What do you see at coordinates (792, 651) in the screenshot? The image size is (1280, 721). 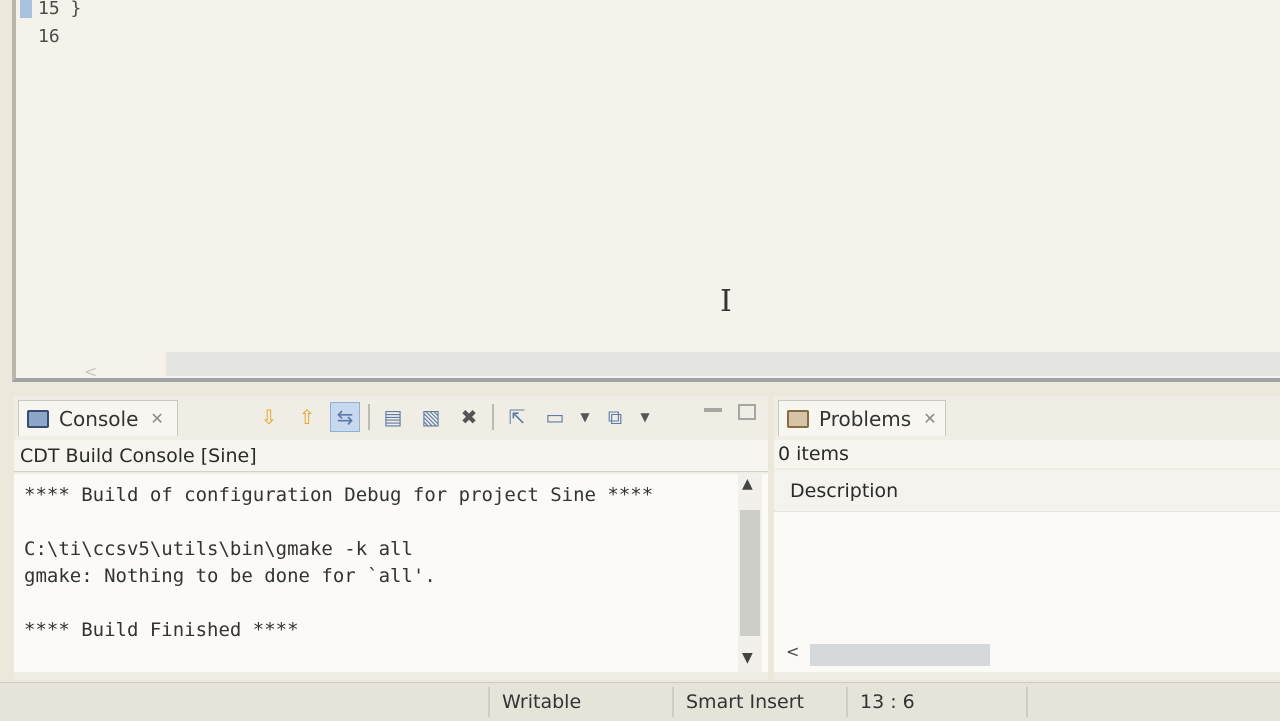 I see `chevron-left-icon: <` at bounding box center [792, 651].